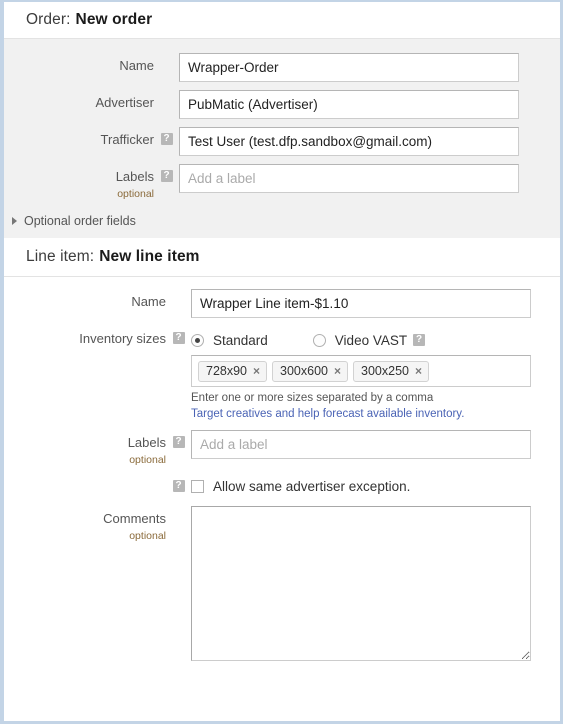 Image resolution: width=563 pixels, height=724 pixels. I want to click on size-chip: 300x600 ×, so click(310, 371).